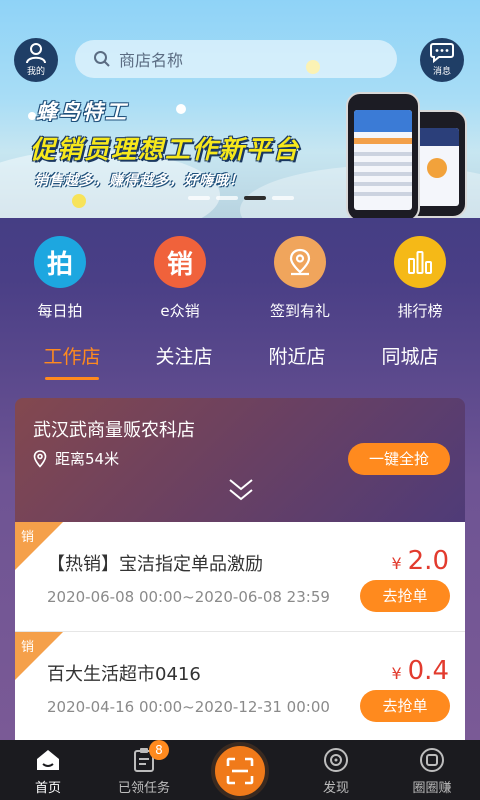 This screenshot has width=480, height=800. I want to click on grab-all-button: 一键全抢, so click(399, 459).